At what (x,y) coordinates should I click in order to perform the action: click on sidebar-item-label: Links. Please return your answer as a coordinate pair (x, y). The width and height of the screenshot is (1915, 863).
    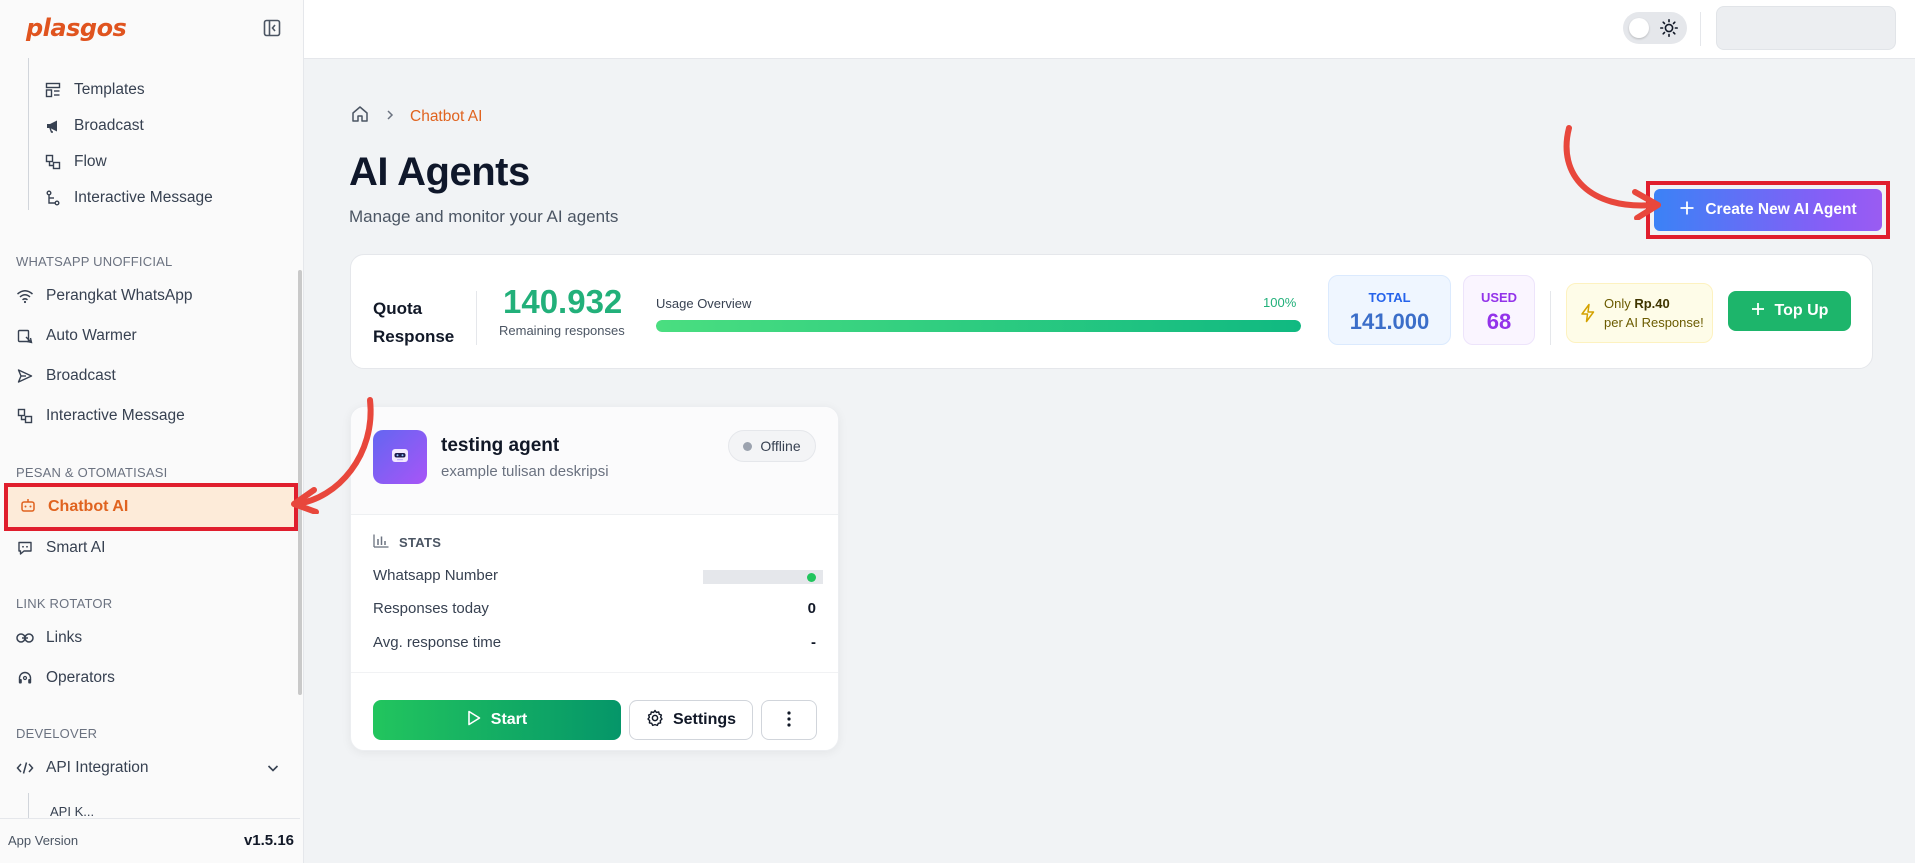
    Looking at the image, I should click on (64, 637).